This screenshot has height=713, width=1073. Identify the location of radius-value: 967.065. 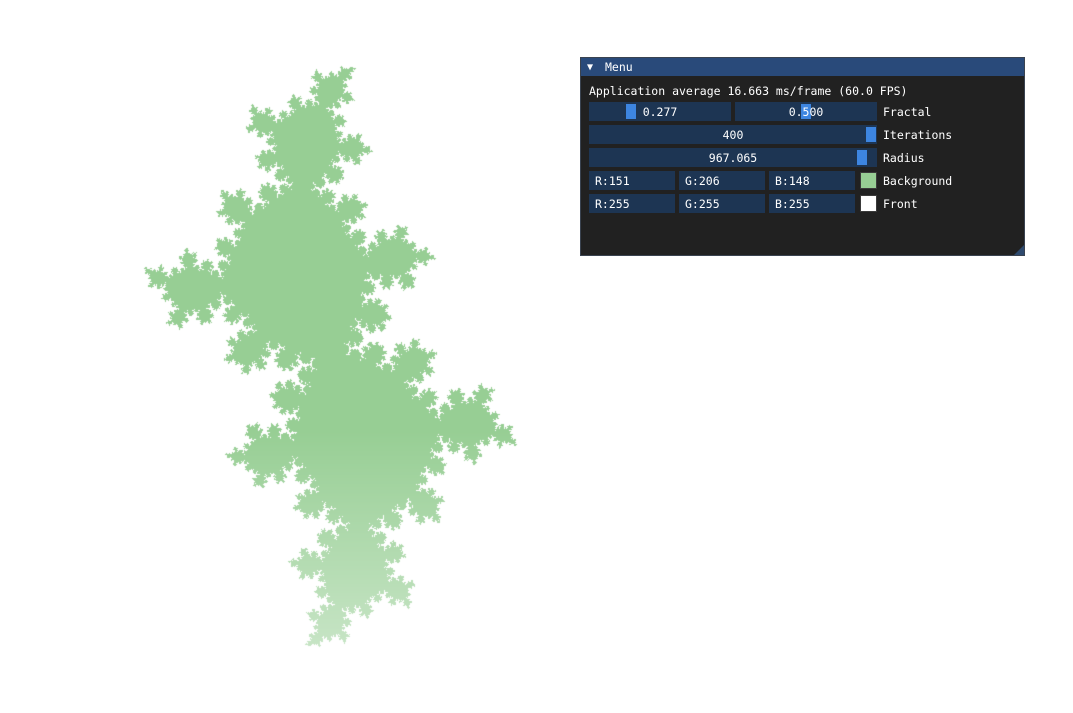
(733, 157).